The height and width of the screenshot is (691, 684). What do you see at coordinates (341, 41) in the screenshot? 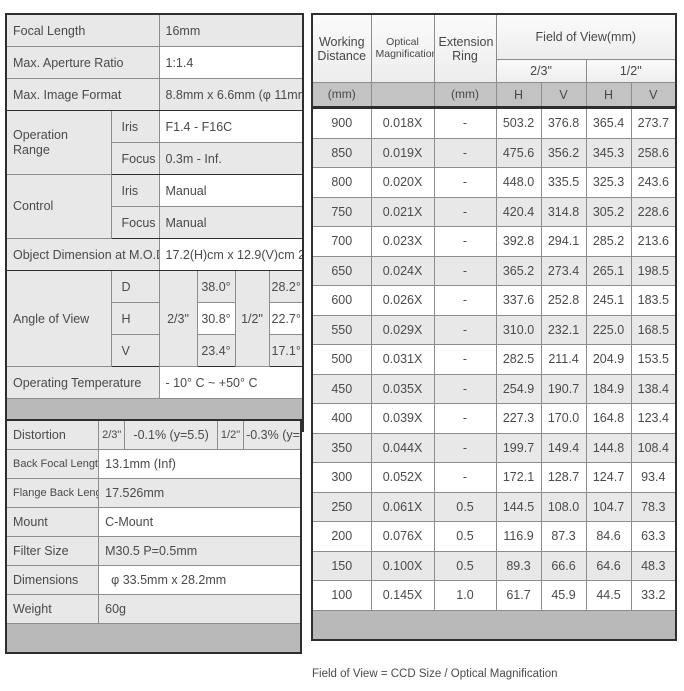
I see `working-distance-line1: Working` at bounding box center [341, 41].